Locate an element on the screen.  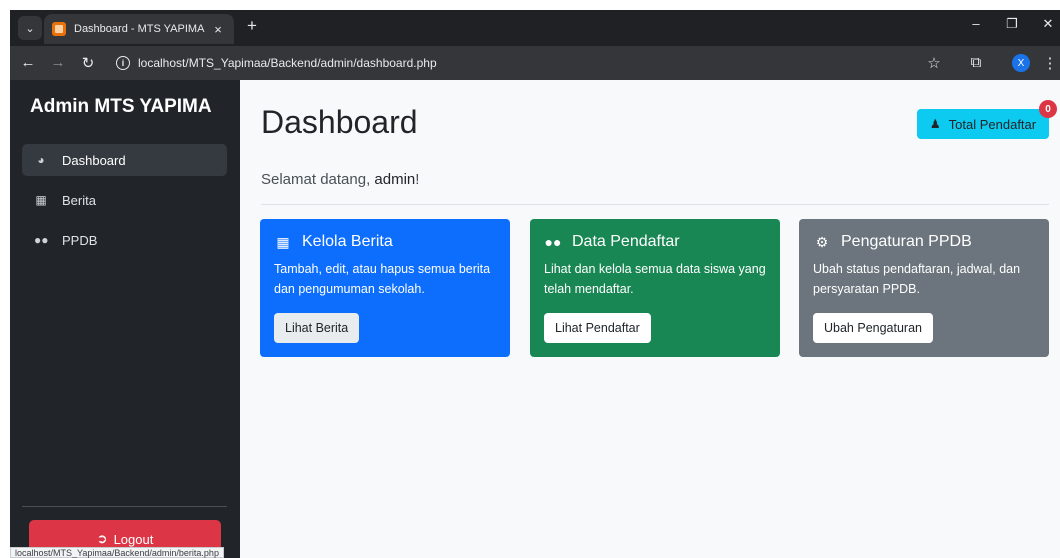
new-tab-button: + is located at coordinates (252, 26).